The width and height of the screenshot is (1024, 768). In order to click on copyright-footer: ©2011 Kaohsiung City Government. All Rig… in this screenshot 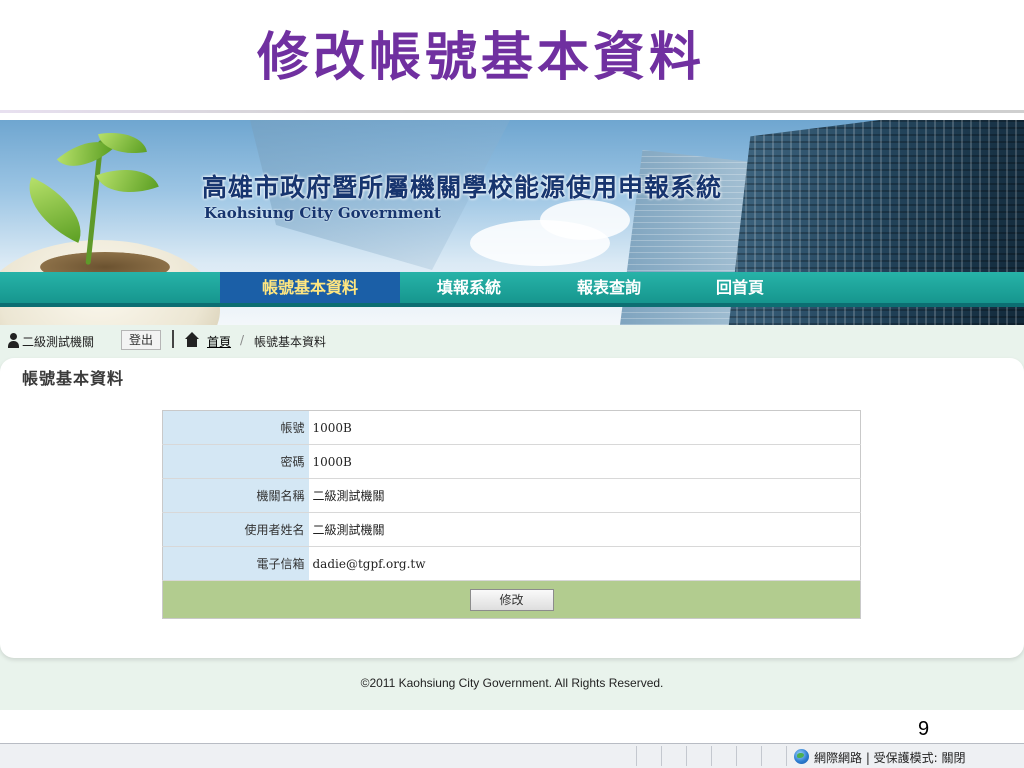, I will do `click(512, 683)`.